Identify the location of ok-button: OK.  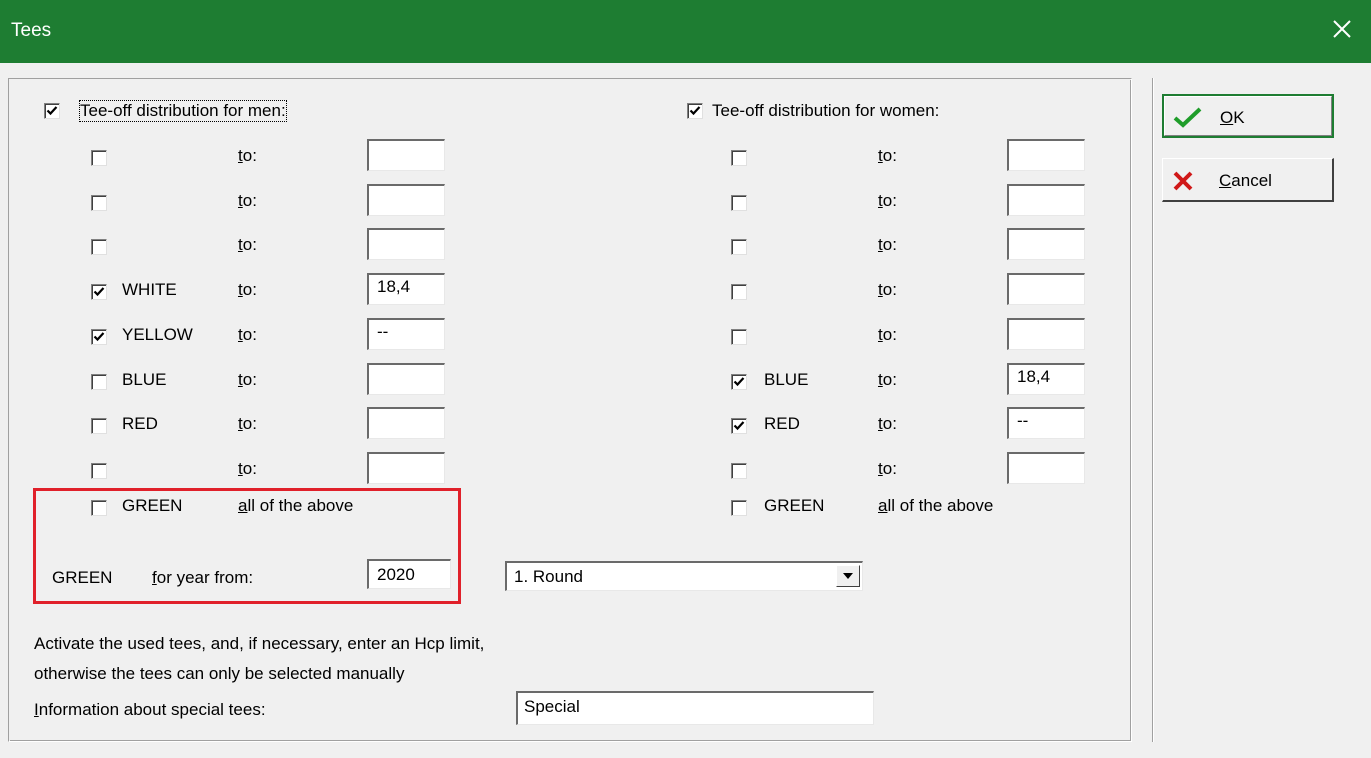
(1248, 116).